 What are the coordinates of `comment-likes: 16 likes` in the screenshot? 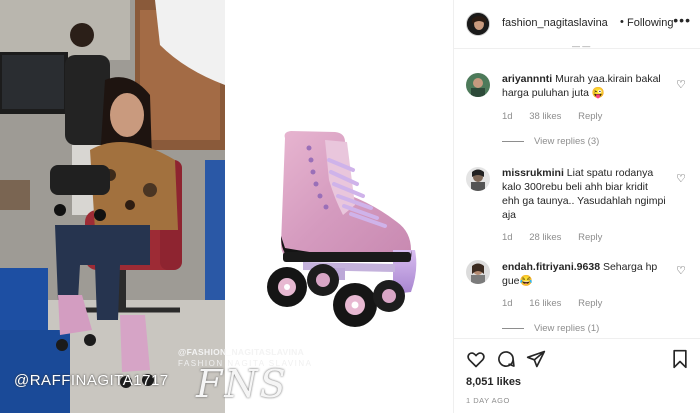 It's located at (545, 303).